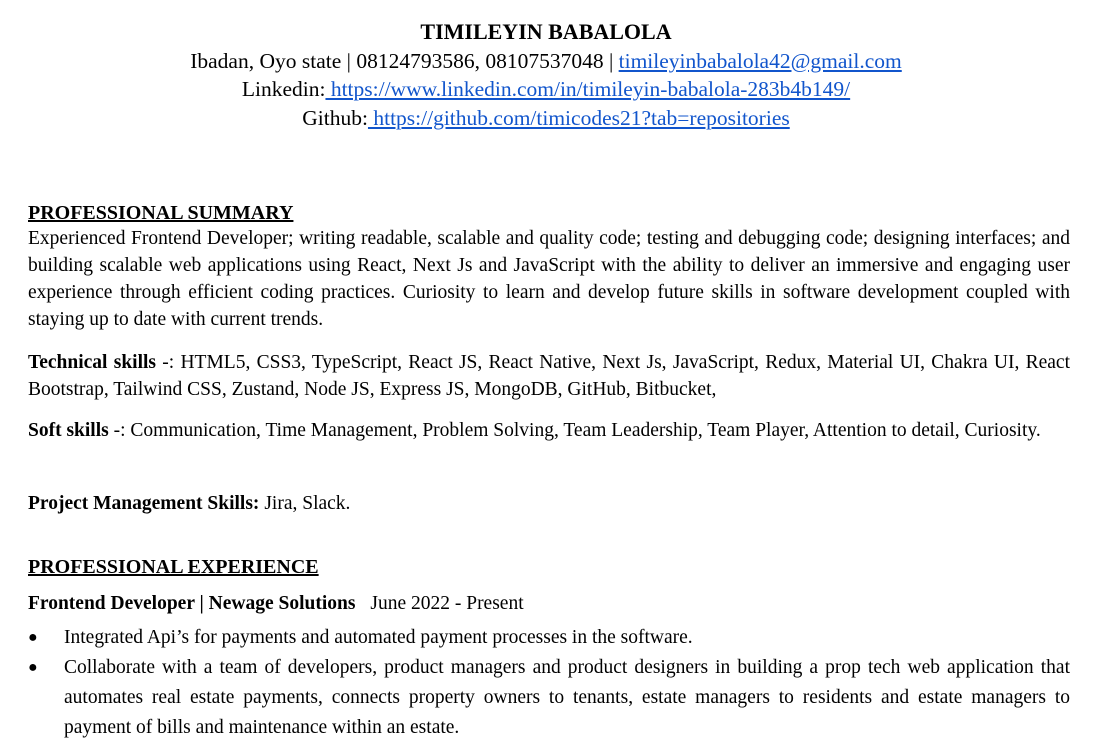  Describe the element at coordinates (192, 603) in the screenshot. I see `job-title: Frontend Developer | Newage Solutions` at that location.